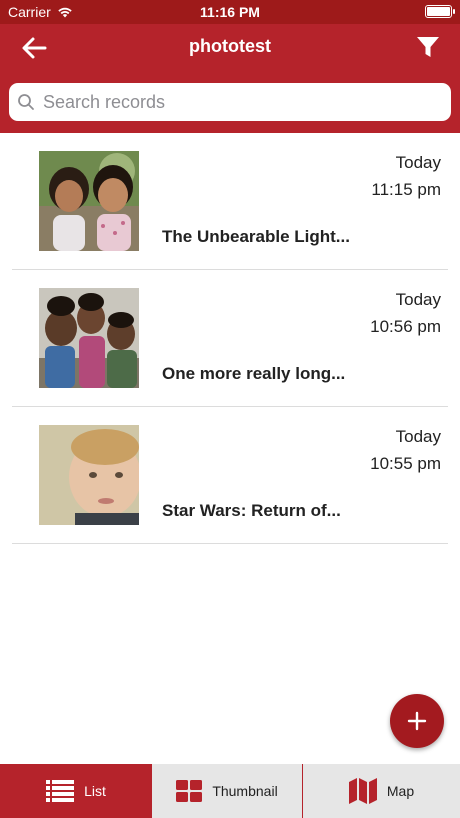  I want to click on page-title: phototest, so click(230, 46).